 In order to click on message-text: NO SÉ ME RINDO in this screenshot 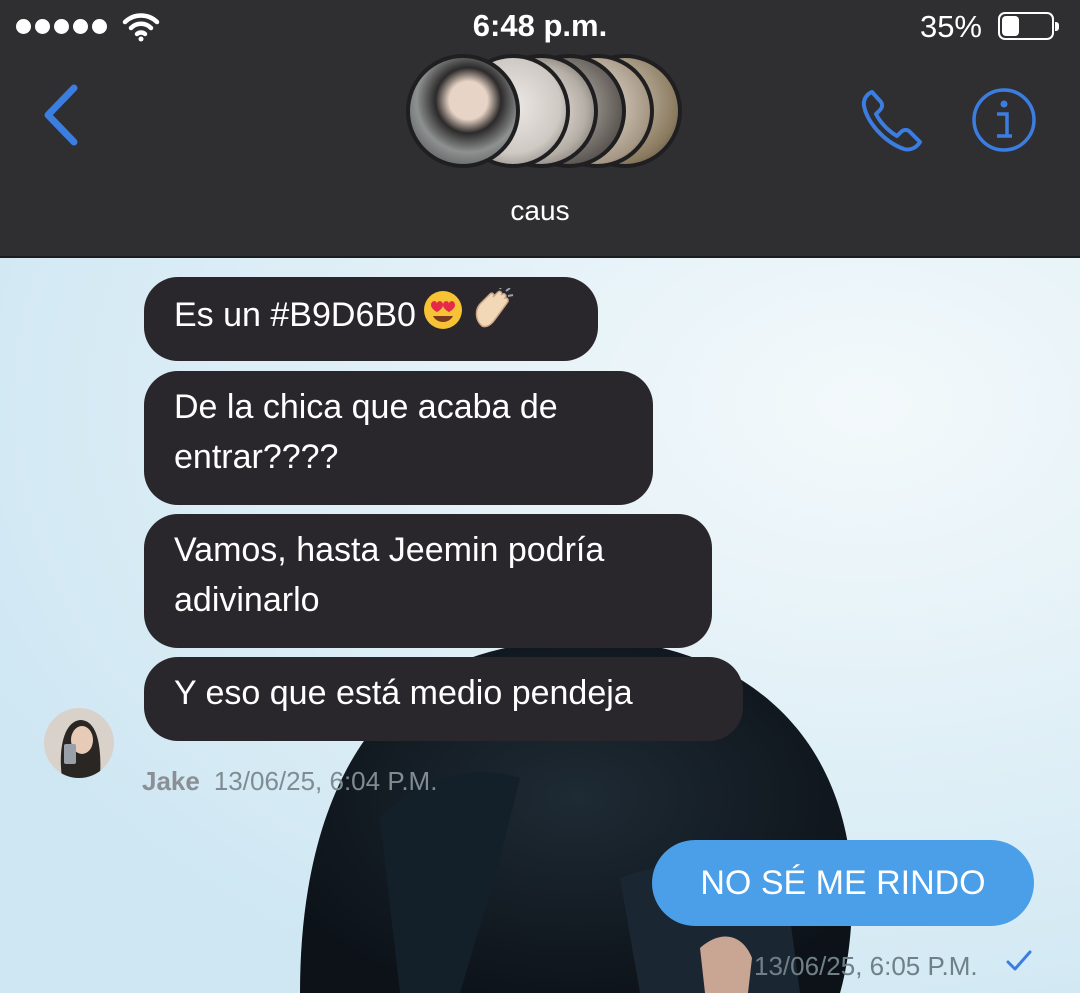, I will do `click(843, 883)`.